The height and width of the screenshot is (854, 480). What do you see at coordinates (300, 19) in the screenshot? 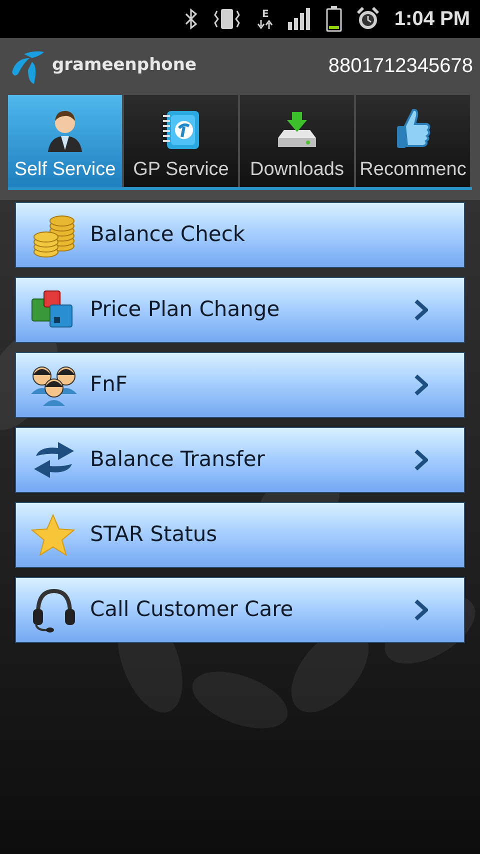
I see `signal-icon` at bounding box center [300, 19].